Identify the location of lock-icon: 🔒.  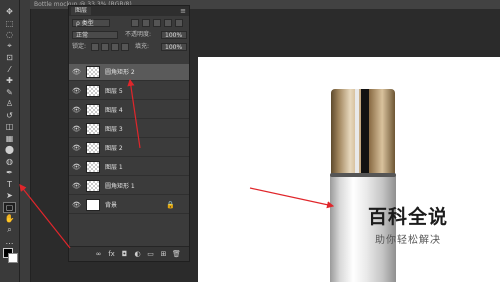
(170, 205).